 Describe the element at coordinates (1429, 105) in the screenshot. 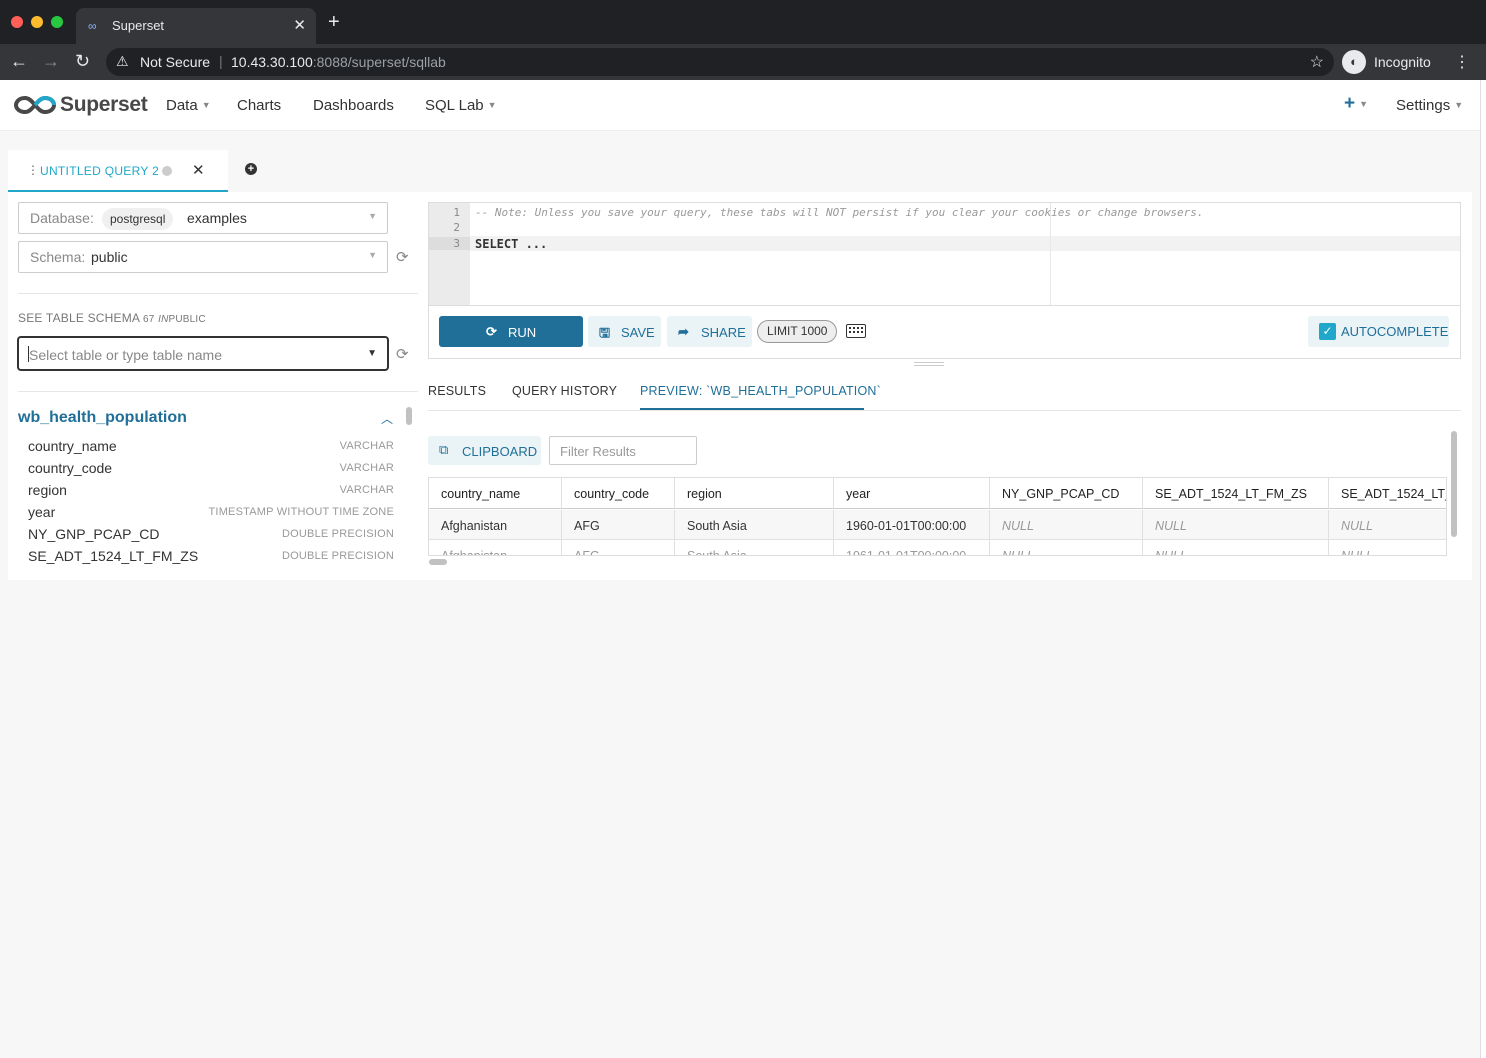

I see `nav-settings-menu: Settings ▼` at that location.